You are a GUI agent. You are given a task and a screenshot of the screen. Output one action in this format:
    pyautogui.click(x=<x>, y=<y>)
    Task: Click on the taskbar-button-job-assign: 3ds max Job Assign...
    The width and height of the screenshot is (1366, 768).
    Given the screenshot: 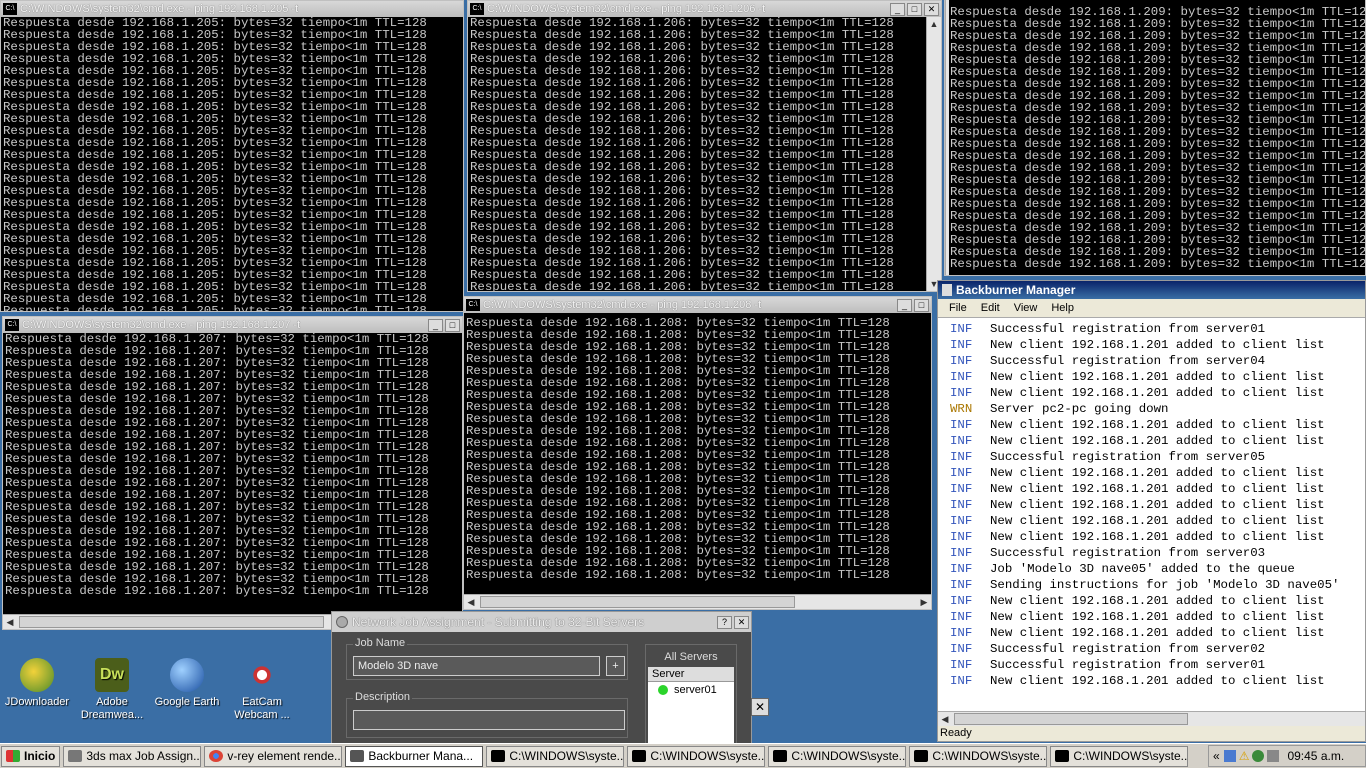 What is the action you would take?
    pyautogui.click(x=132, y=756)
    